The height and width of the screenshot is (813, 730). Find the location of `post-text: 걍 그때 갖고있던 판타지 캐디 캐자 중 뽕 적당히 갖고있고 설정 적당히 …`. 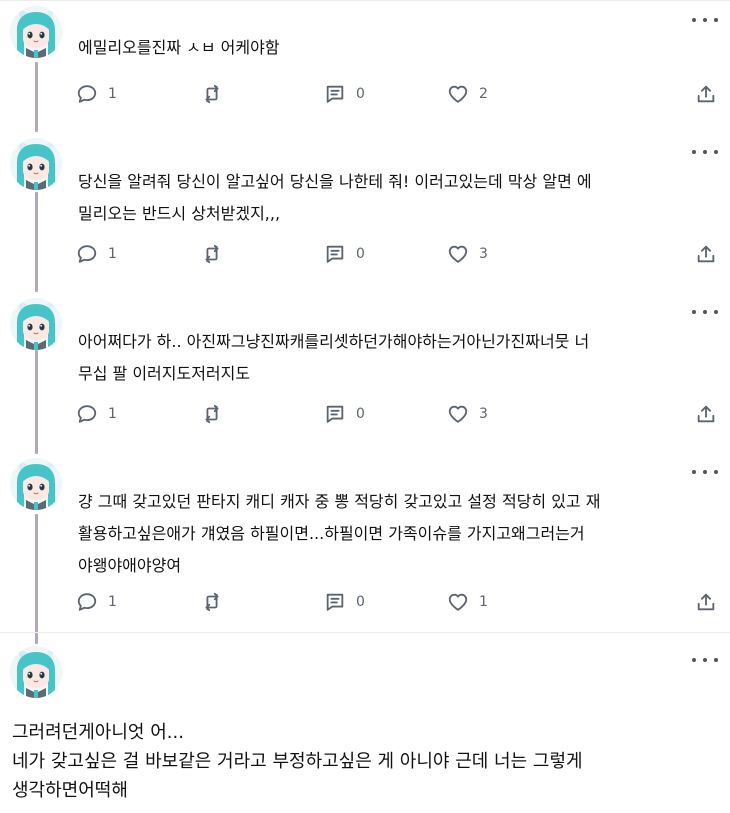

post-text: 걍 그때 갖고있던 판타지 캐디 캐자 중 뽕 적당히 갖고있고 설정 적당히 … is located at coordinates (339, 533).